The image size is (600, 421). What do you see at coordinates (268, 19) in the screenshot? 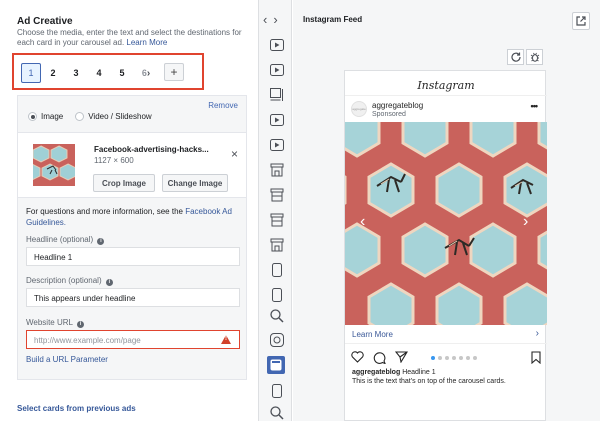
I see `prev-arrow-icon: ‹` at bounding box center [268, 19].